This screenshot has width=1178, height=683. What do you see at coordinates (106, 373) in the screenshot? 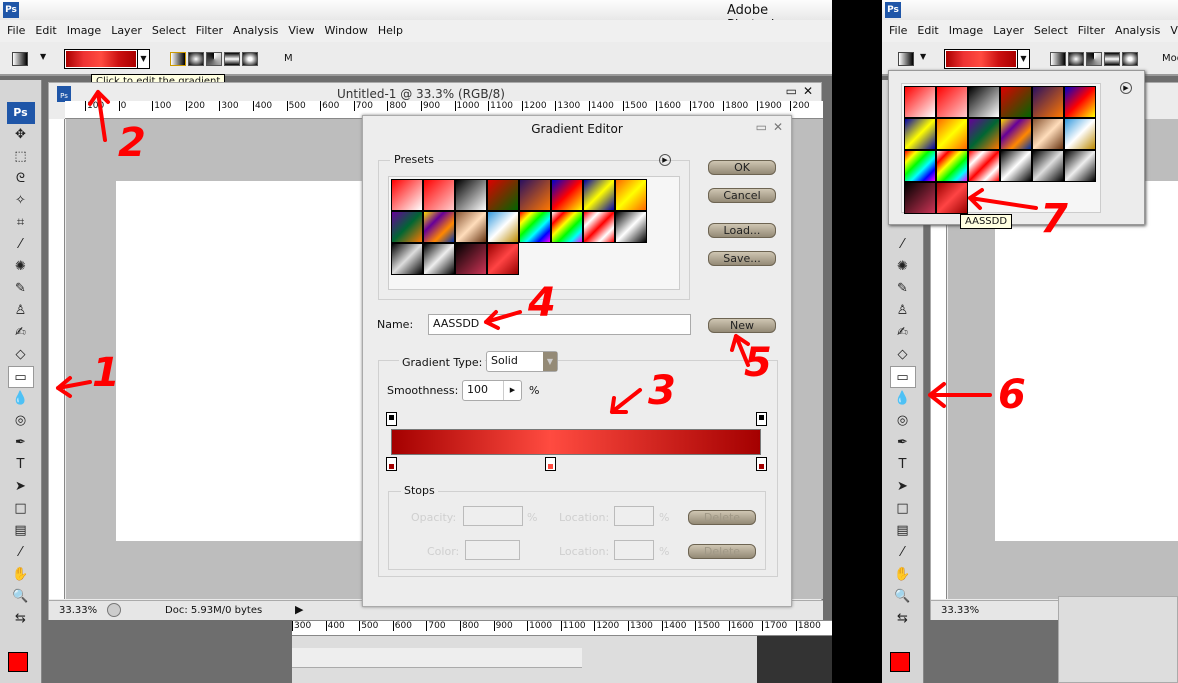
I see `annotation-1: 1` at bounding box center [106, 373].